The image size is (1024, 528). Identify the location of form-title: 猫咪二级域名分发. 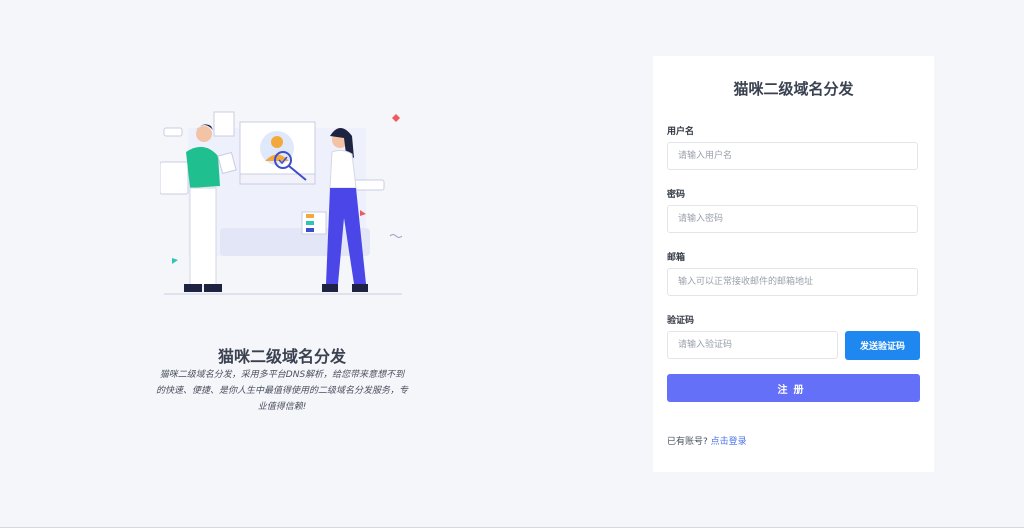
(793, 89).